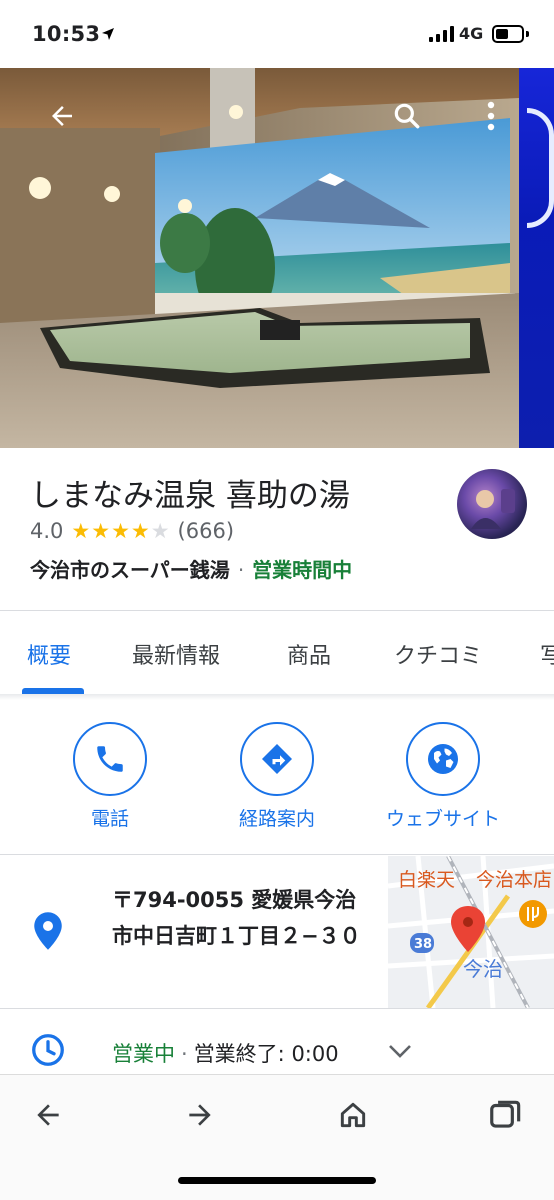  What do you see at coordinates (471, 33) in the screenshot?
I see `network-type: 4G` at bounding box center [471, 33].